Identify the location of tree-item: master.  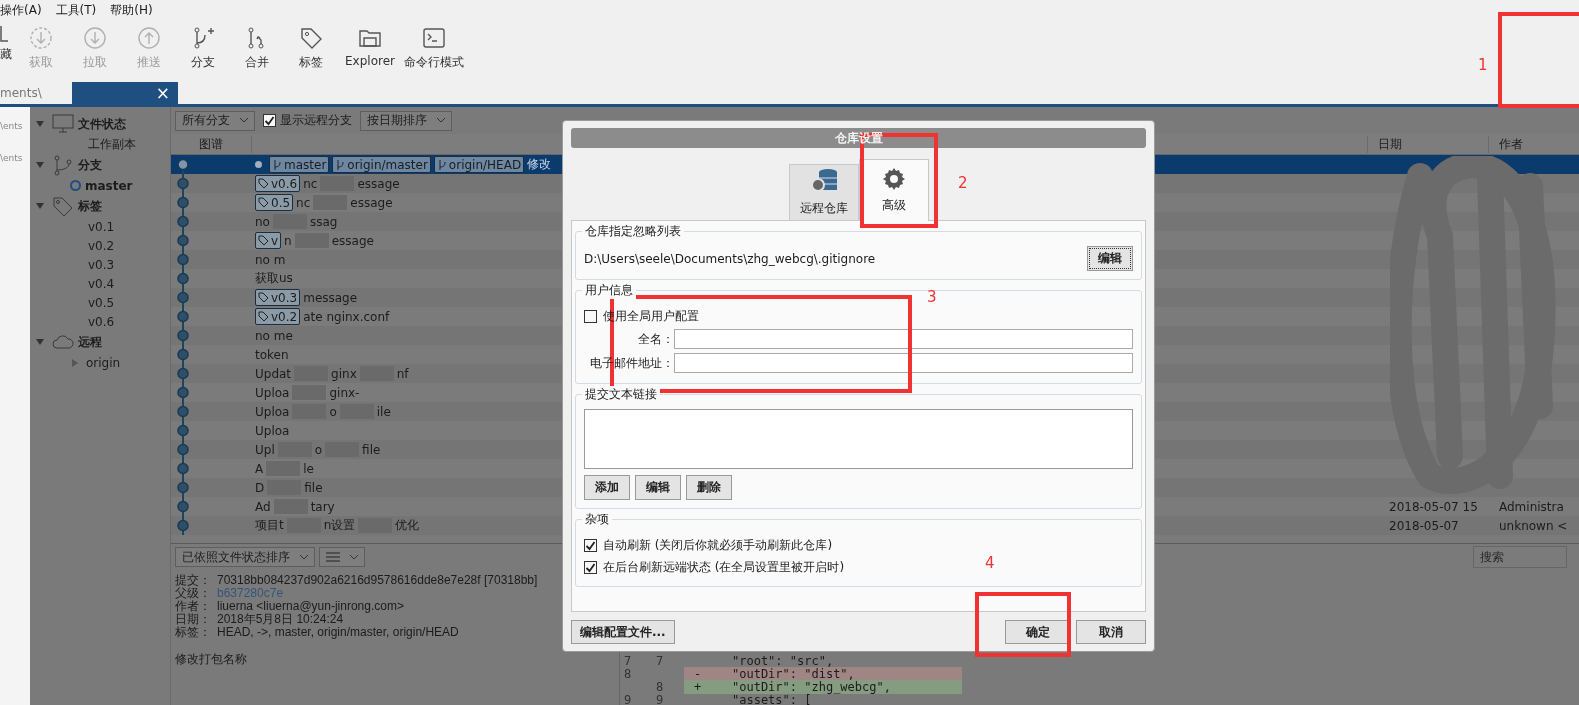
(100, 185).